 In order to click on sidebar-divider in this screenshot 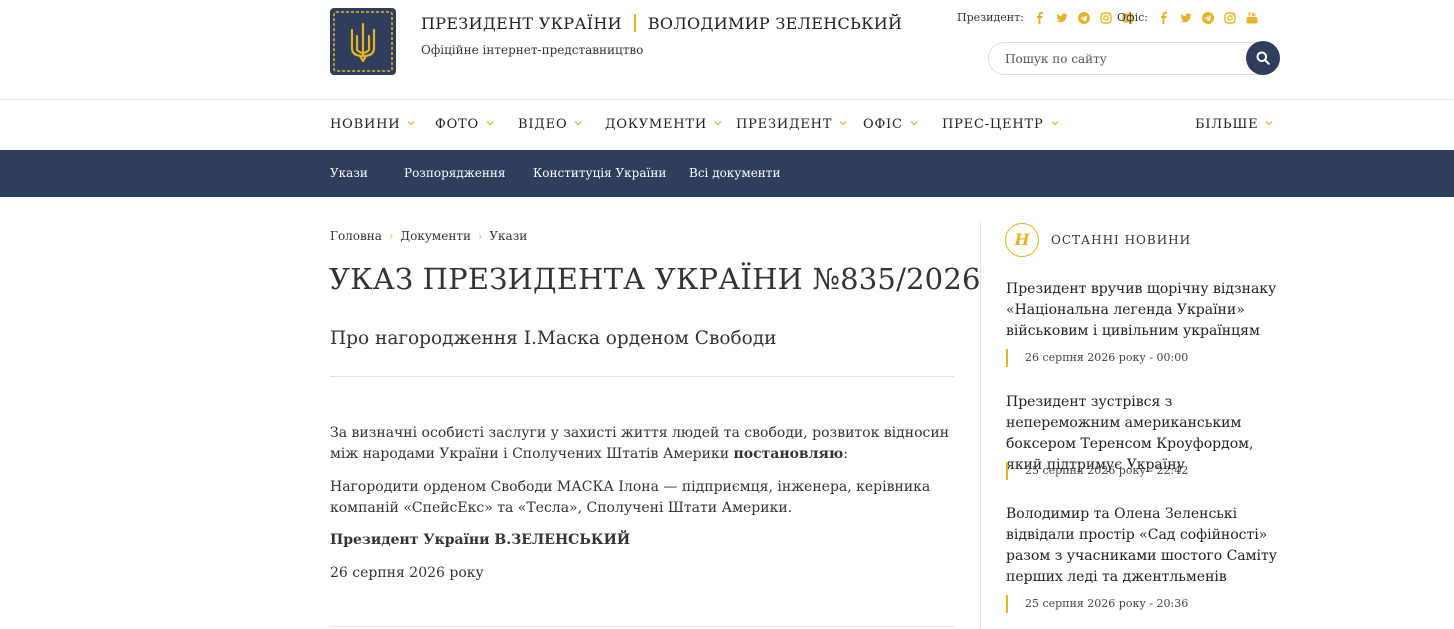, I will do `click(980, 425)`.